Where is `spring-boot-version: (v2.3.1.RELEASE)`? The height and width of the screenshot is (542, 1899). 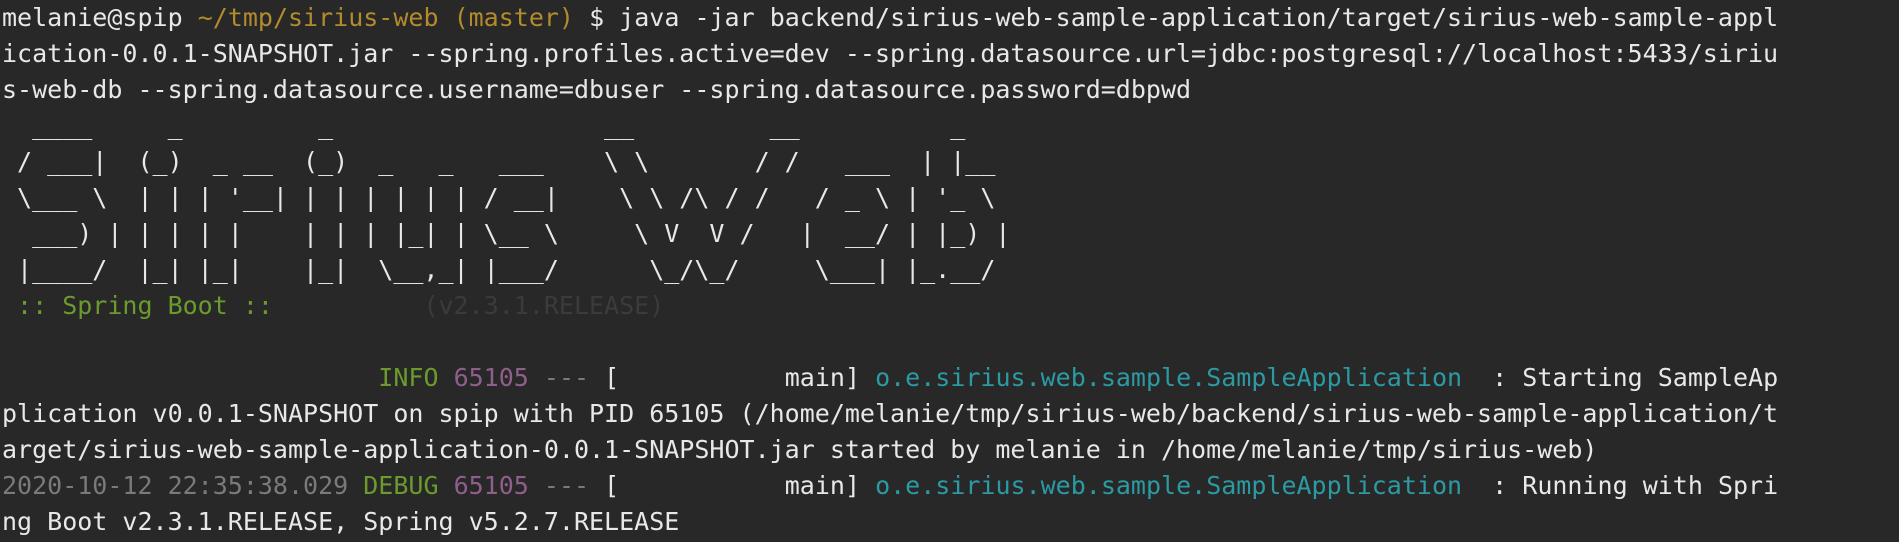 spring-boot-version: (v2.3.1.RELEASE) is located at coordinates (544, 305).